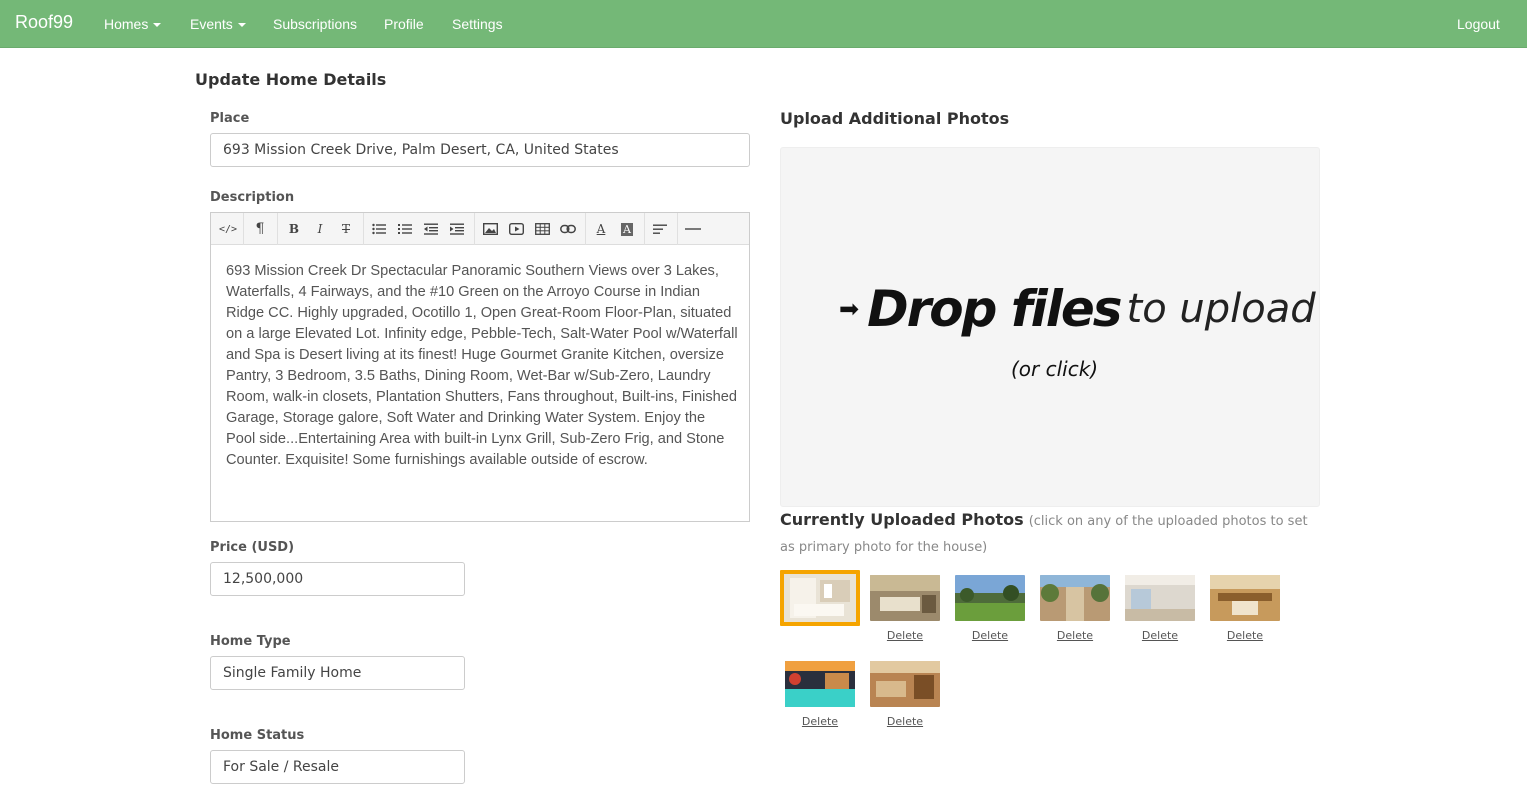 The image size is (1527, 802). I want to click on page-title: Update Home Details, so click(291, 79).